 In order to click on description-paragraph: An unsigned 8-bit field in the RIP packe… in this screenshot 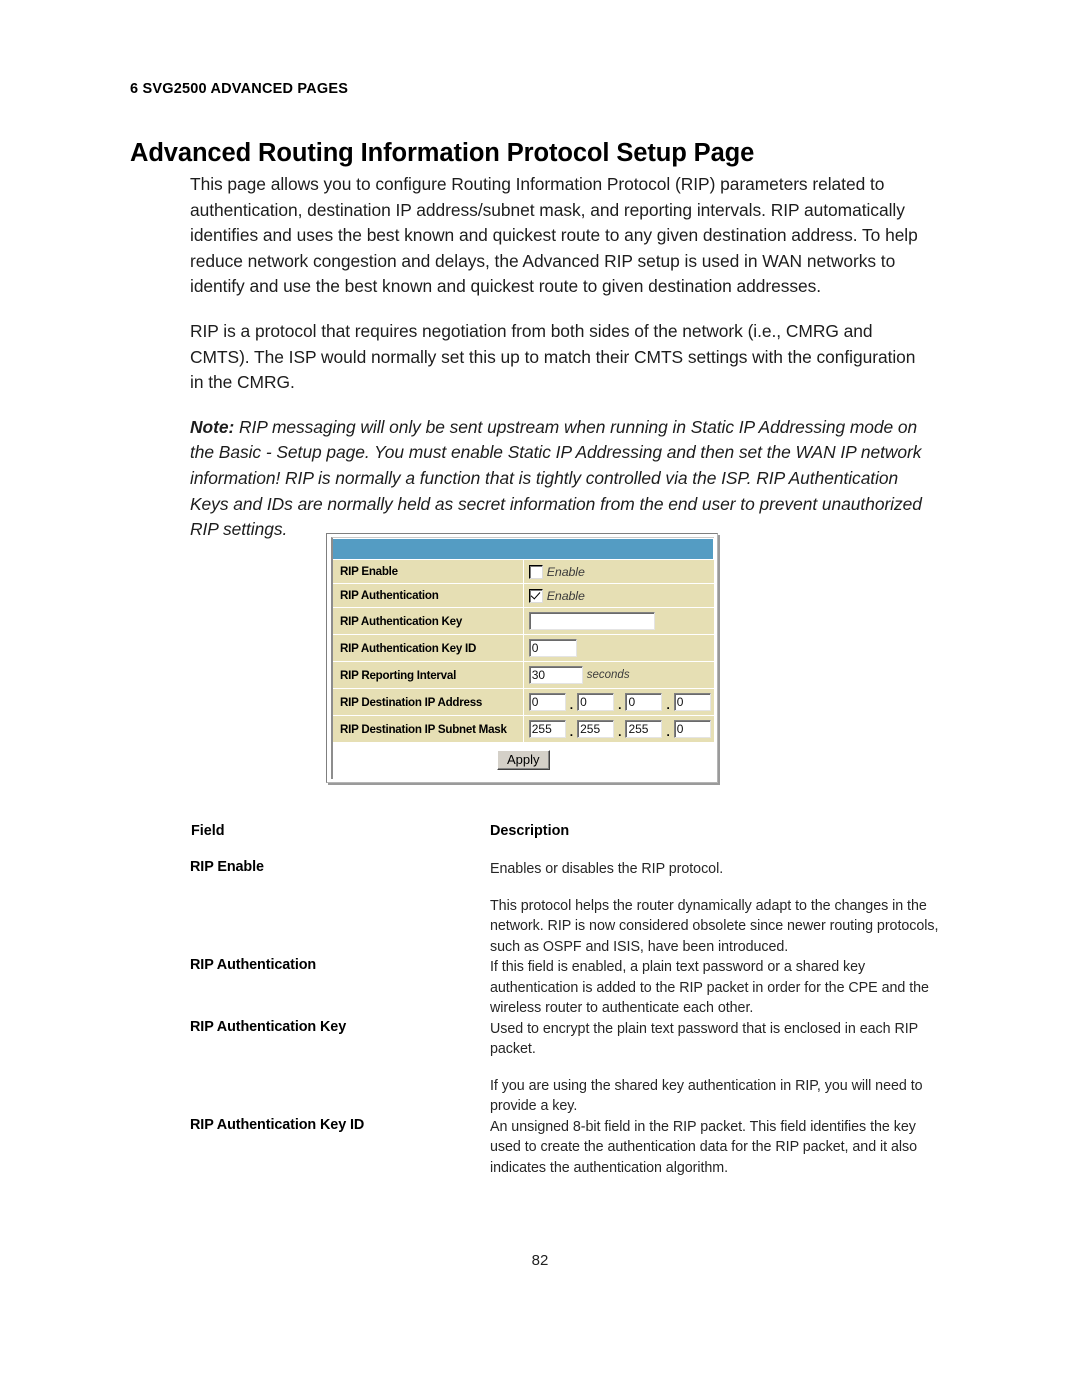, I will do `click(704, 1147)`.